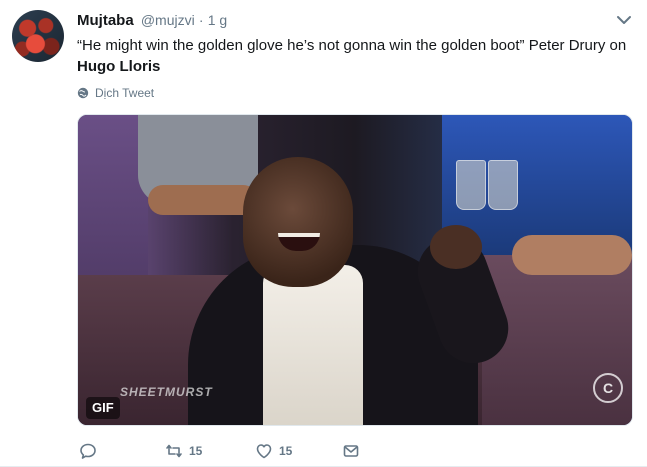 Image resolution: width=647 pixels, height=467 pixels. What do you see at coordinates (166, 392) in the screenshot?
I see `media-watermark: SHEETMURST` at bounding box center [166, 392].